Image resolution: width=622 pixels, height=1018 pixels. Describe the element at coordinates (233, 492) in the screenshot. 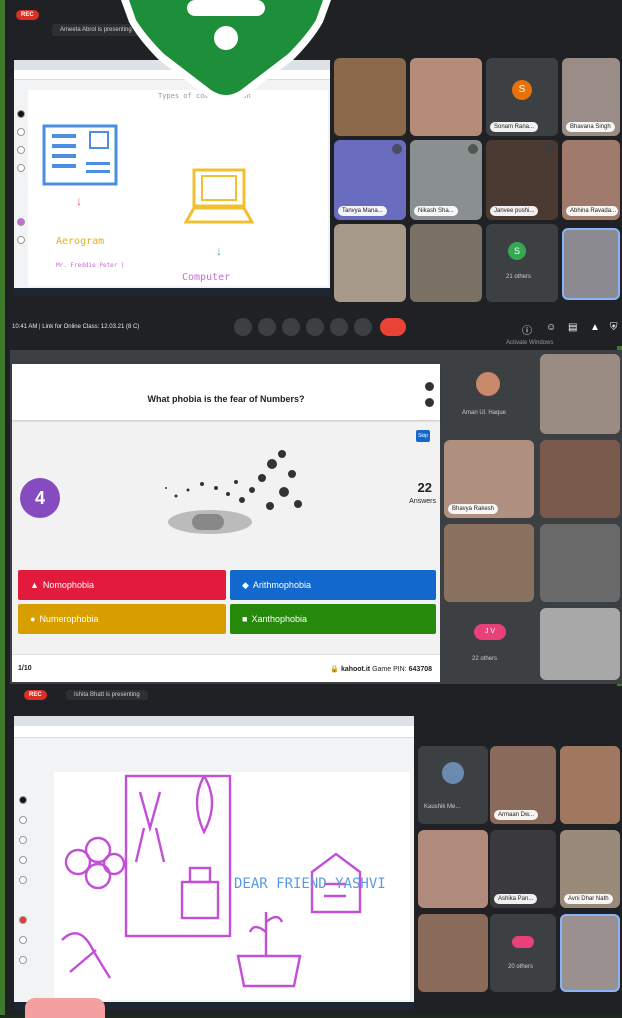

I see `numbers-image` at that location.